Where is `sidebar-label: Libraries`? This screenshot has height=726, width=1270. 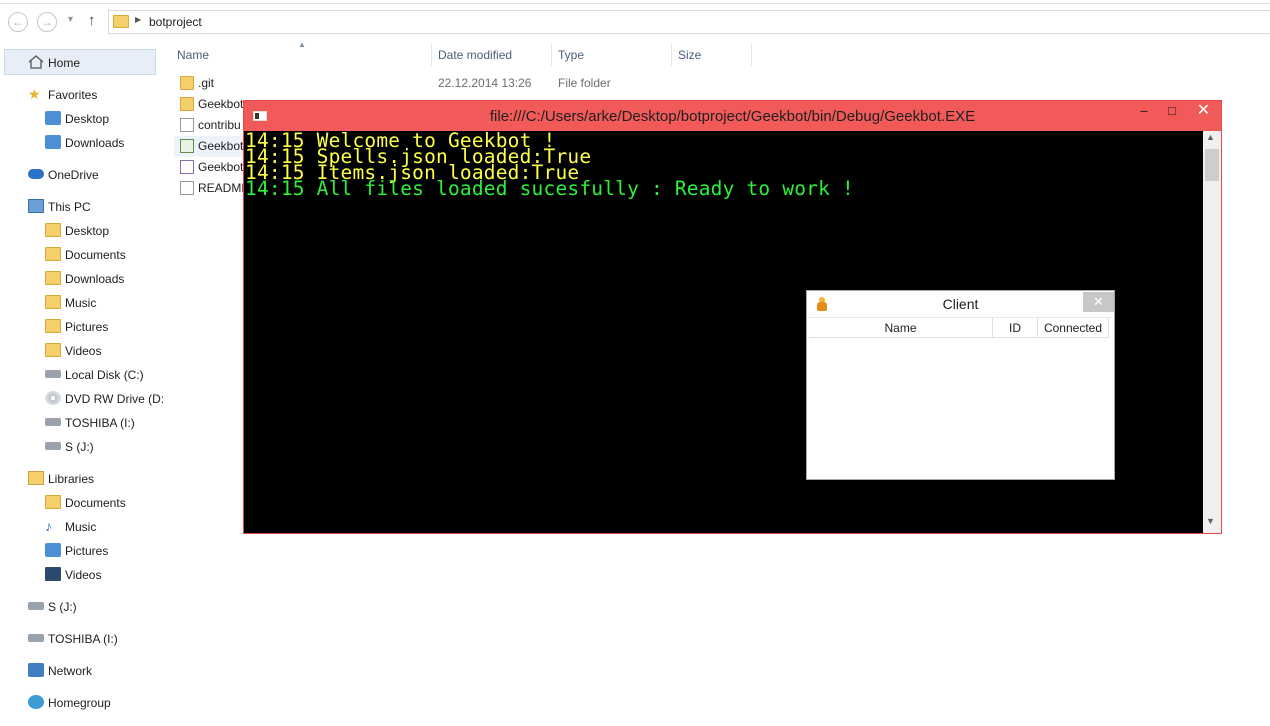 sidebar-label: Libraries is located at coordinates (71, 479).